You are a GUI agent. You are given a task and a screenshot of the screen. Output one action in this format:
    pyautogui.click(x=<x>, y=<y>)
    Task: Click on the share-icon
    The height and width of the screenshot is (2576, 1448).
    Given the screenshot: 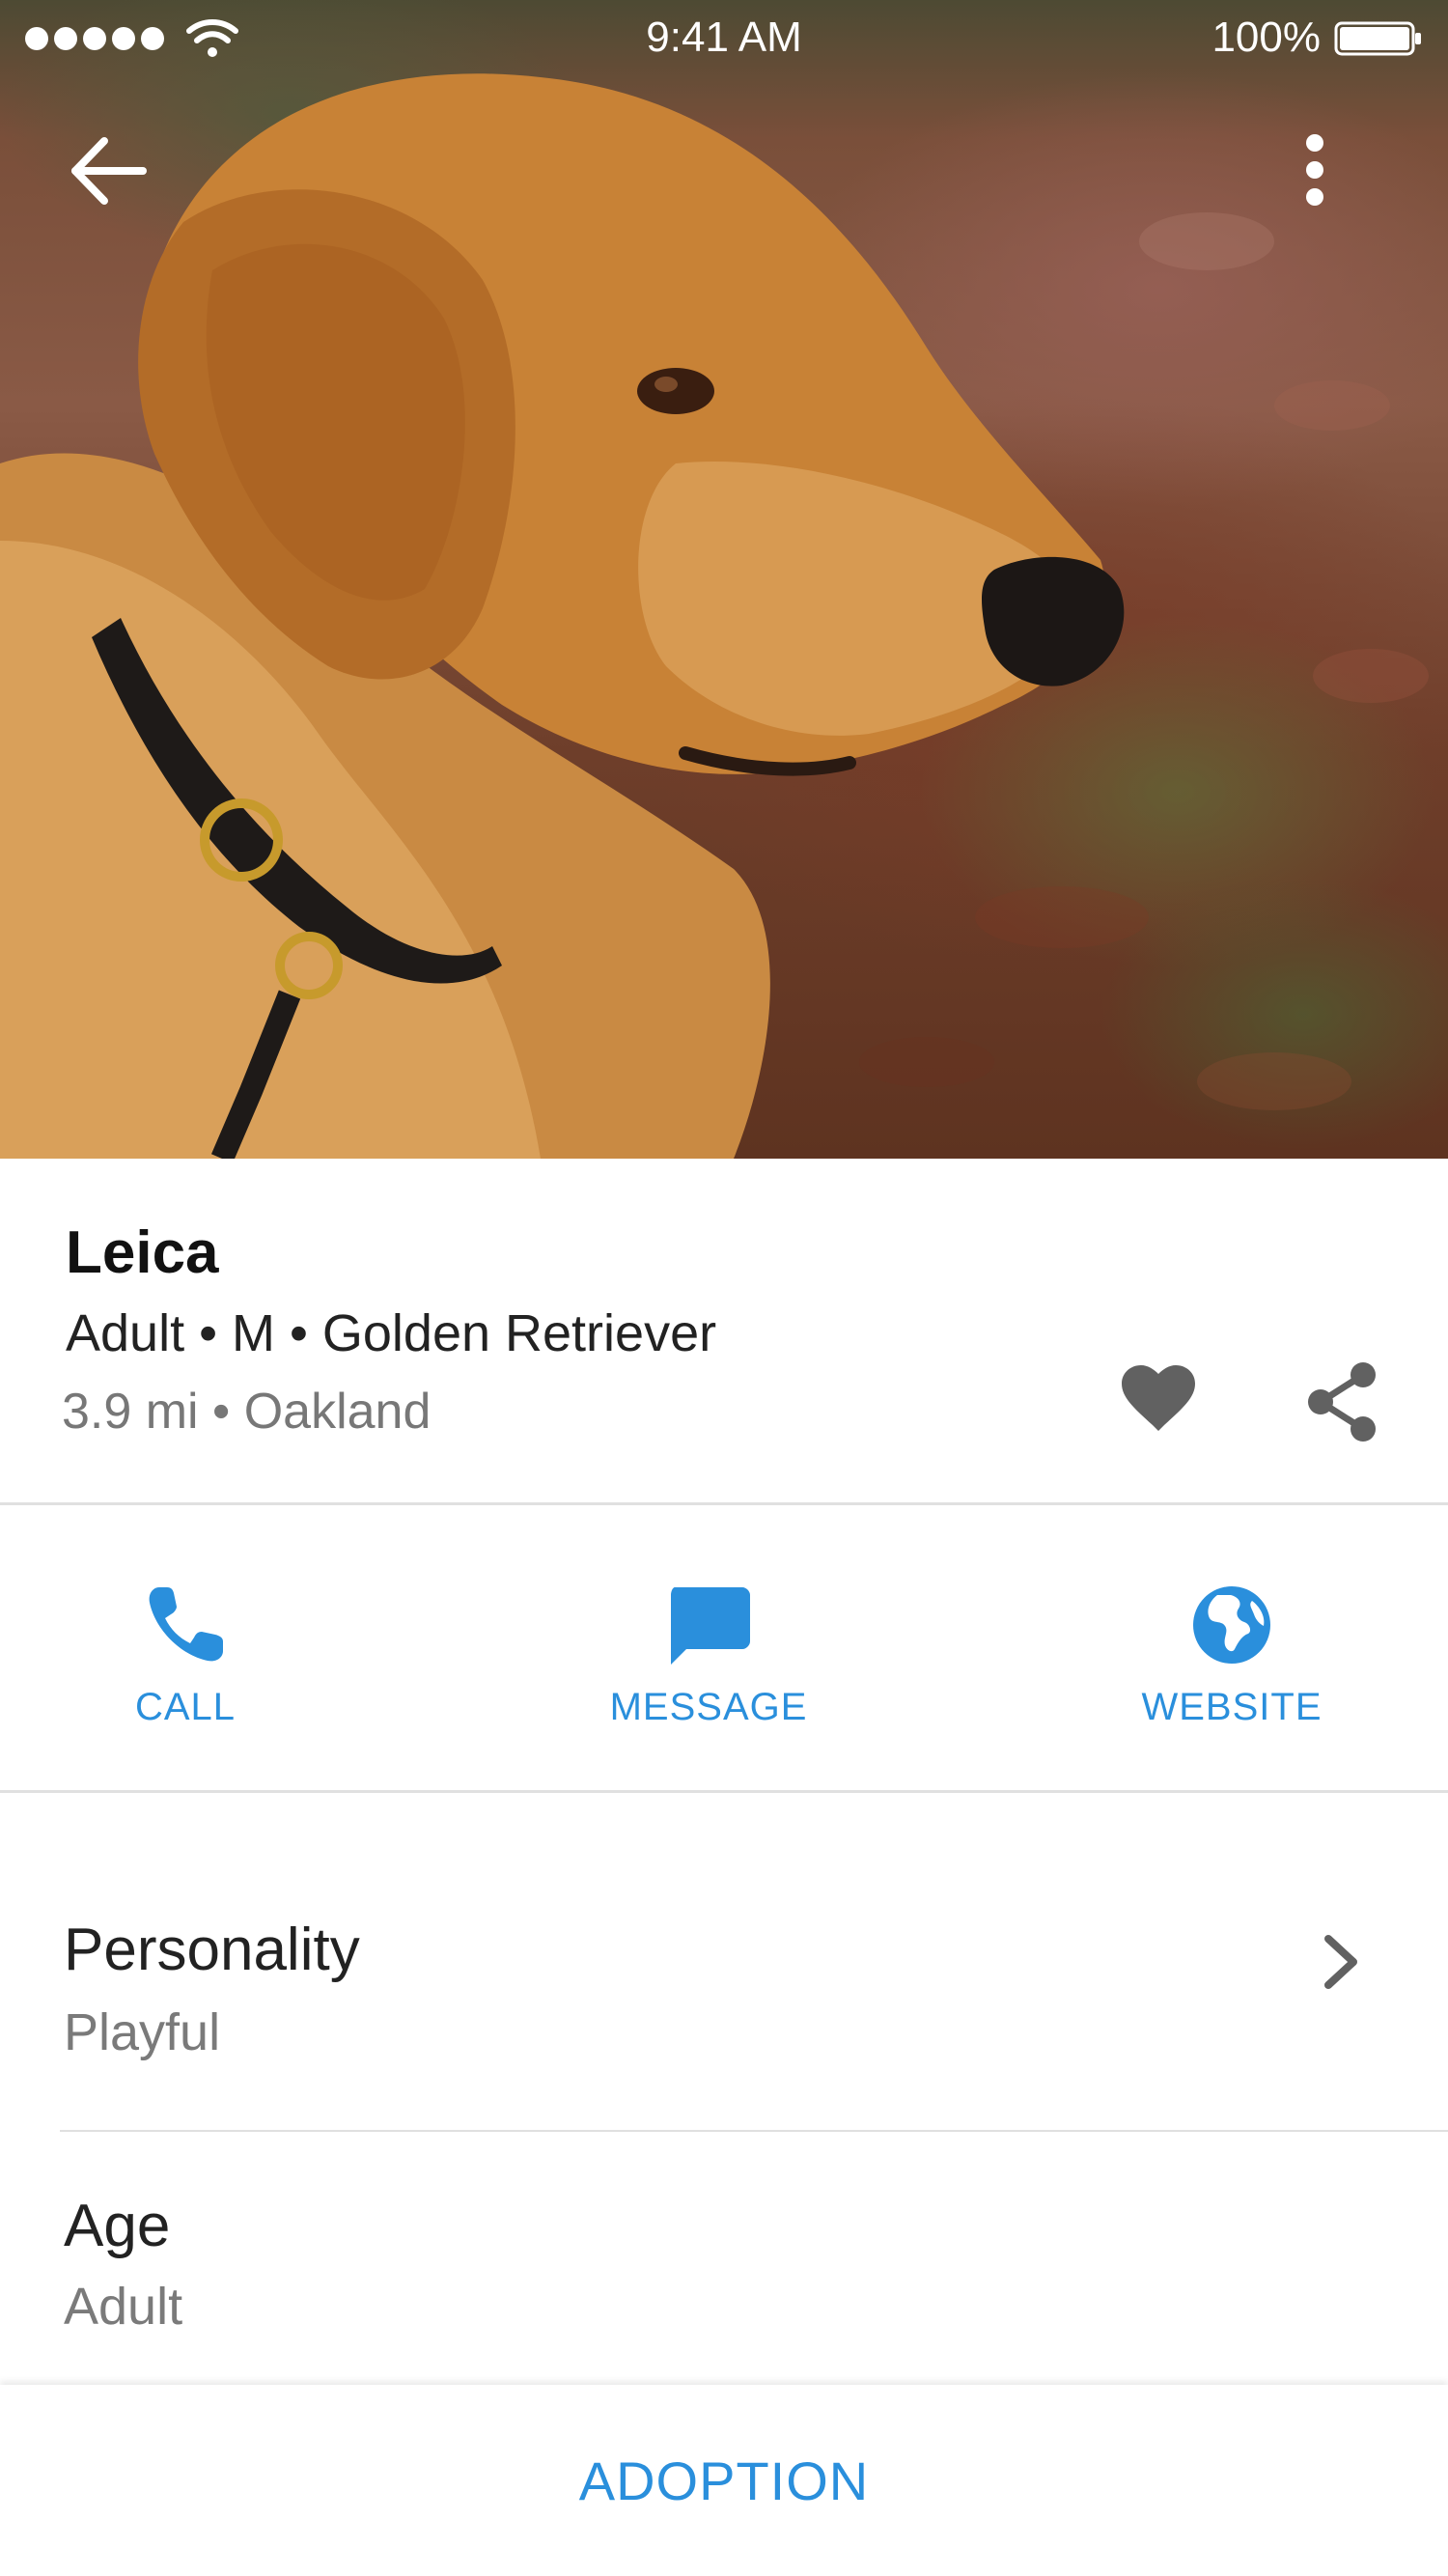 What is the action you would take?
    pyautogui.click(x=1342, y=1402)
    